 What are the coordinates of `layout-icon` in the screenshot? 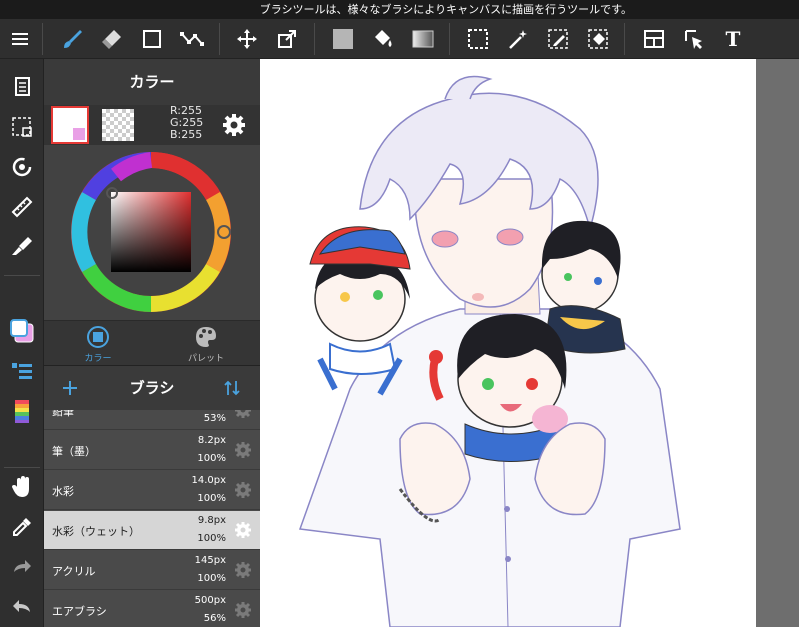 It's located at (654, 39).